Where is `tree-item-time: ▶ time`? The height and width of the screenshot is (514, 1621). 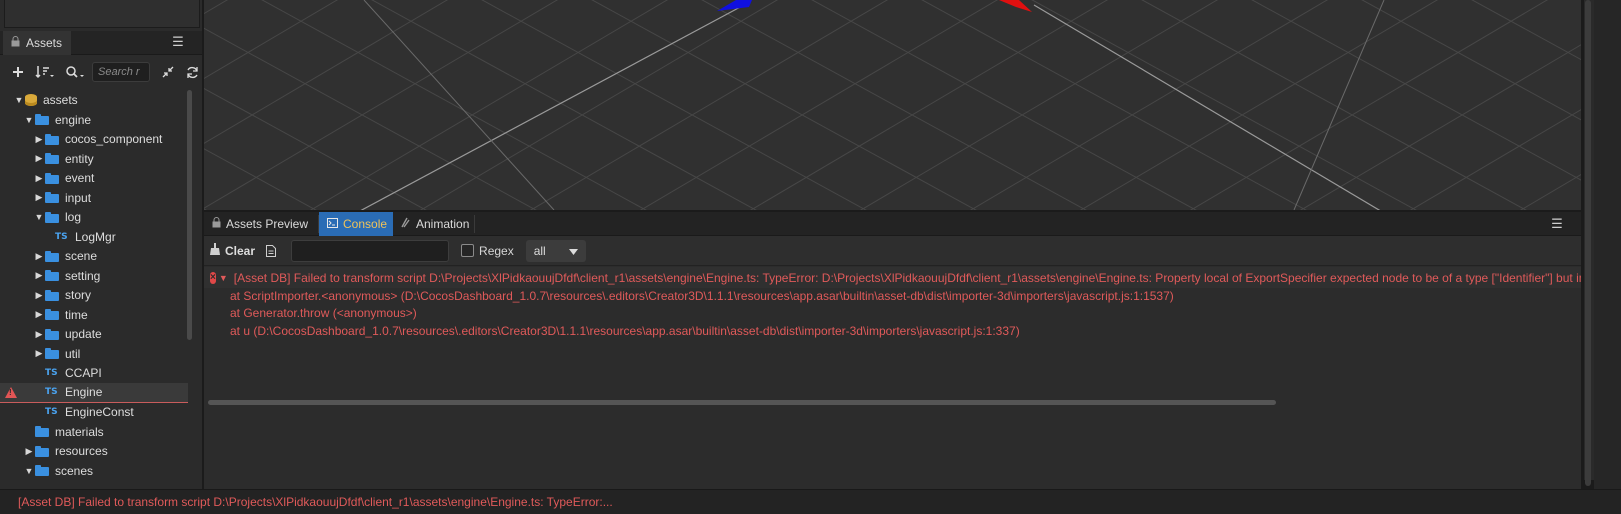
tree-item-time: ▶ time is located at coordinates (94, 315).